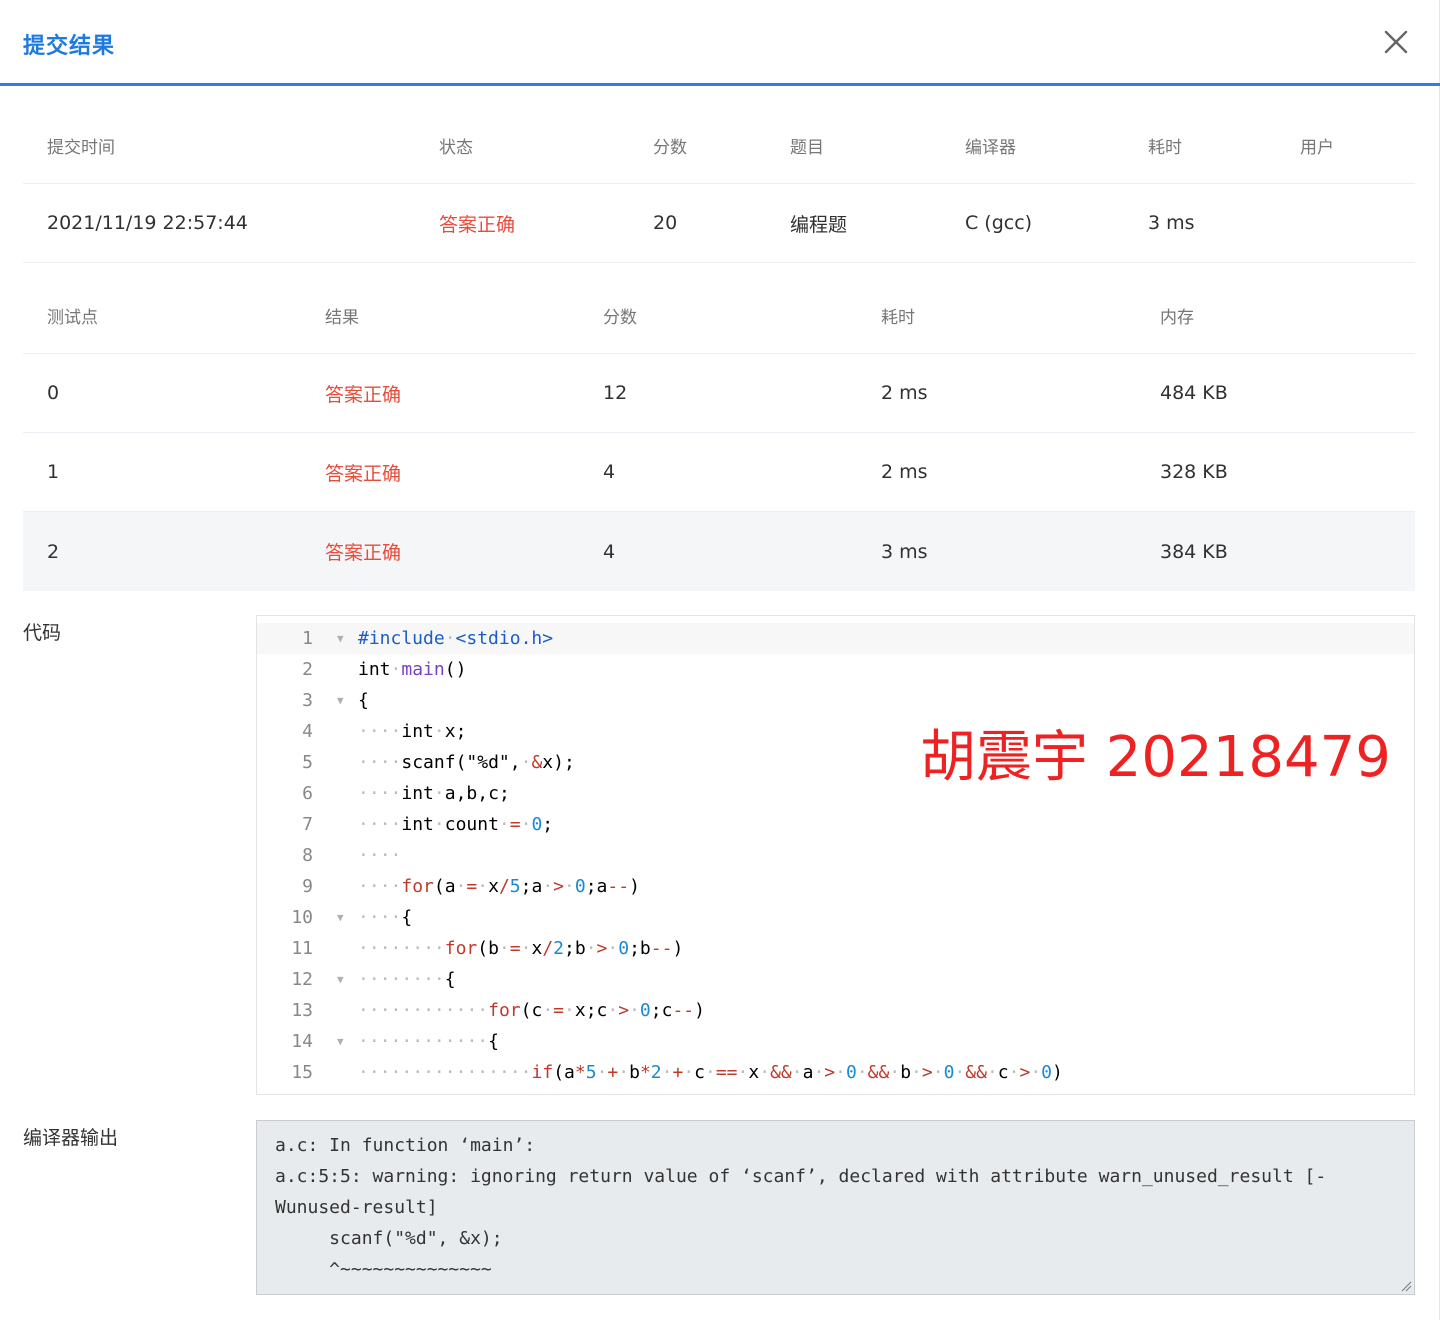  What do you see at coordinates (835, 1041) in the screenshot?
I see `code-line: 14 ▼ ············{` at bounding box center [835, 1041].